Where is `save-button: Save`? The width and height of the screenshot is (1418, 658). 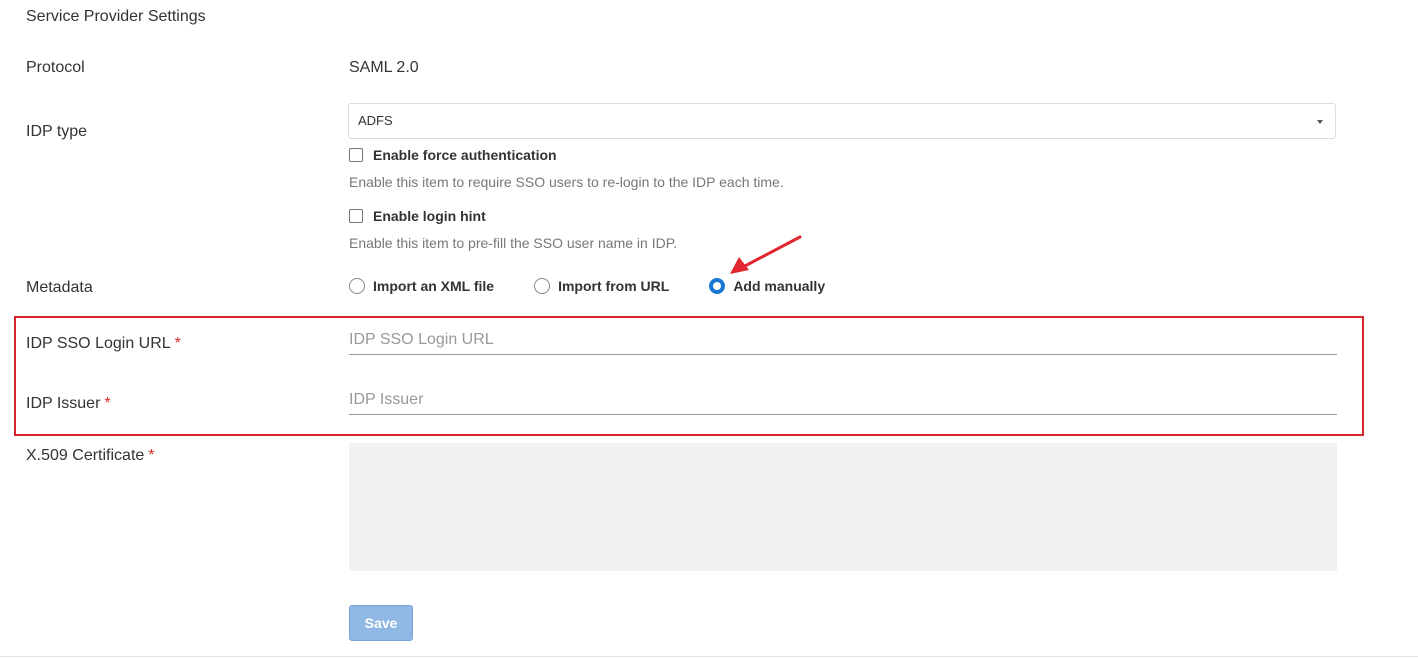 save-button: Save is located at coordinates (381, 623).